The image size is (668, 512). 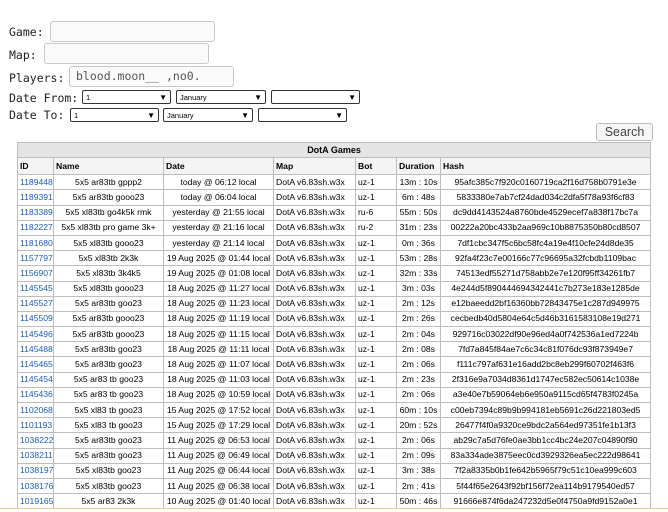 I want to click on column-header-bot: Bot, so click(x=376, y=166).